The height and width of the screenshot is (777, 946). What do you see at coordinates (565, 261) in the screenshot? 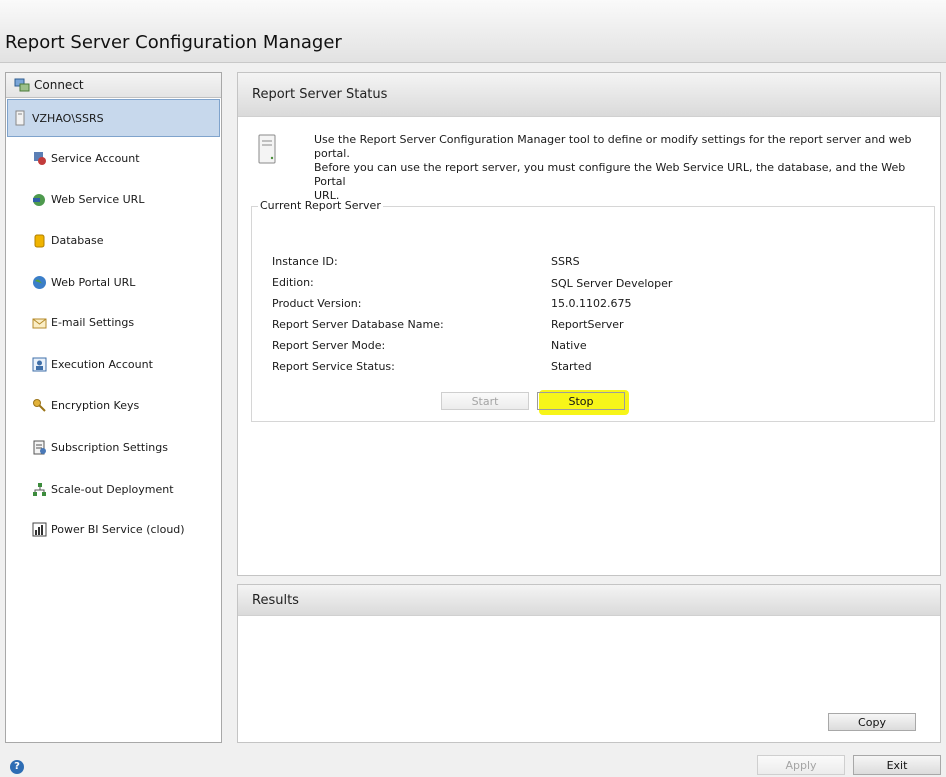
I see `field-value-instance-id: SSRS` at bounding box center [565, 261].